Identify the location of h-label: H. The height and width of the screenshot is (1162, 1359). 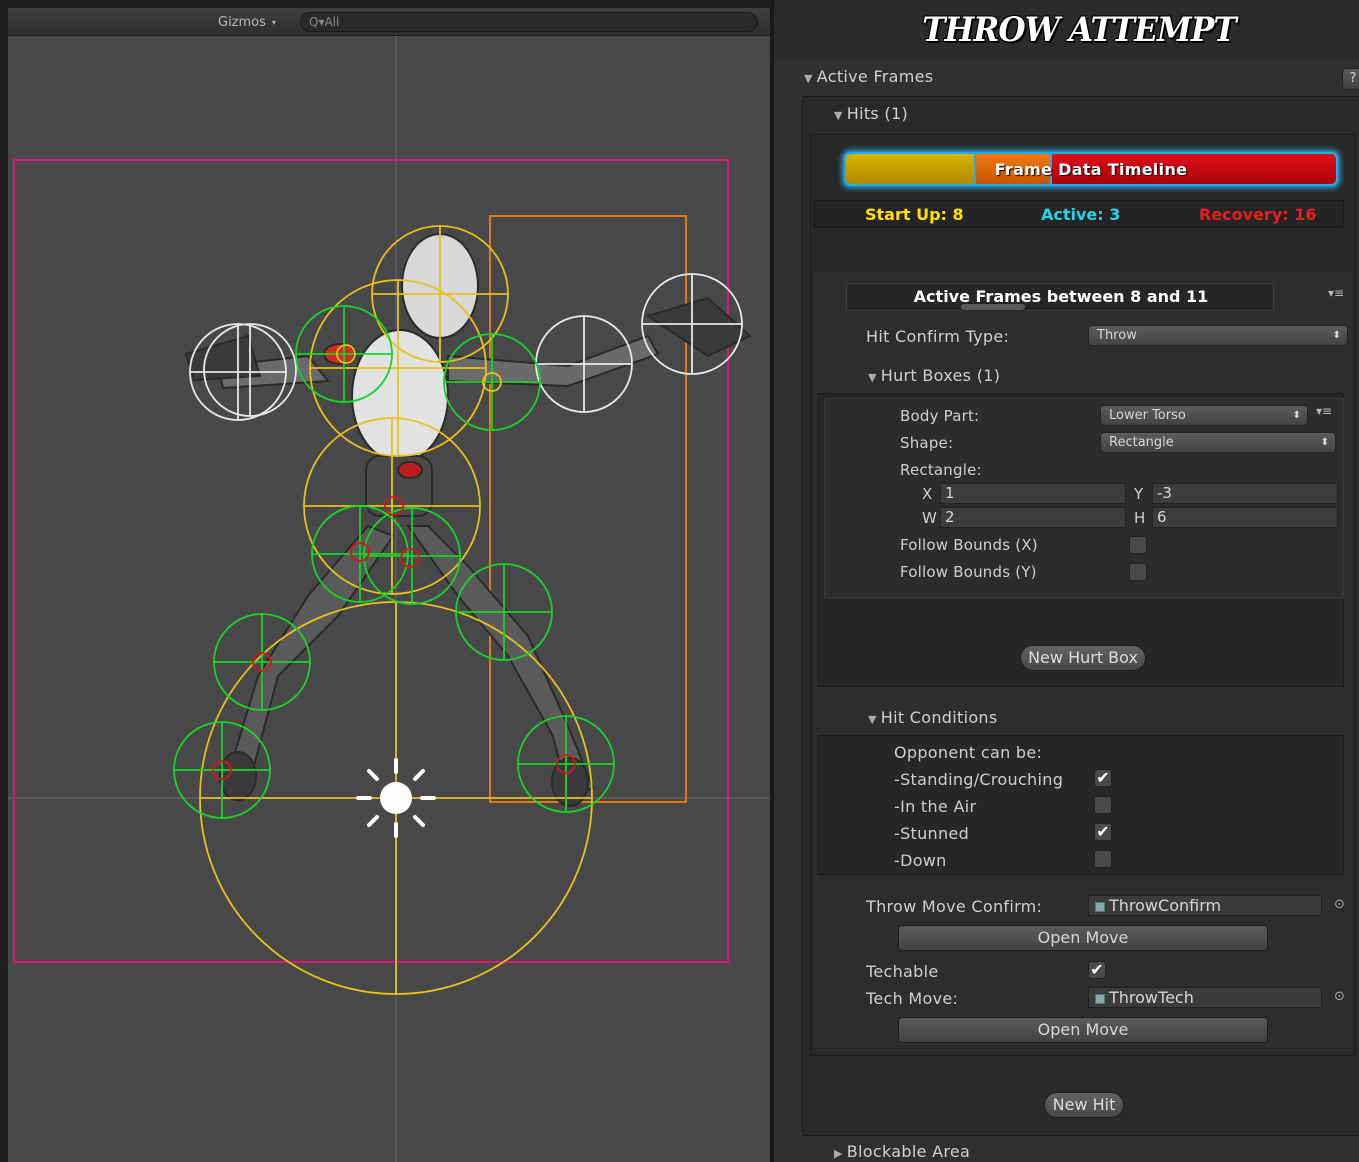
(1140, 518).